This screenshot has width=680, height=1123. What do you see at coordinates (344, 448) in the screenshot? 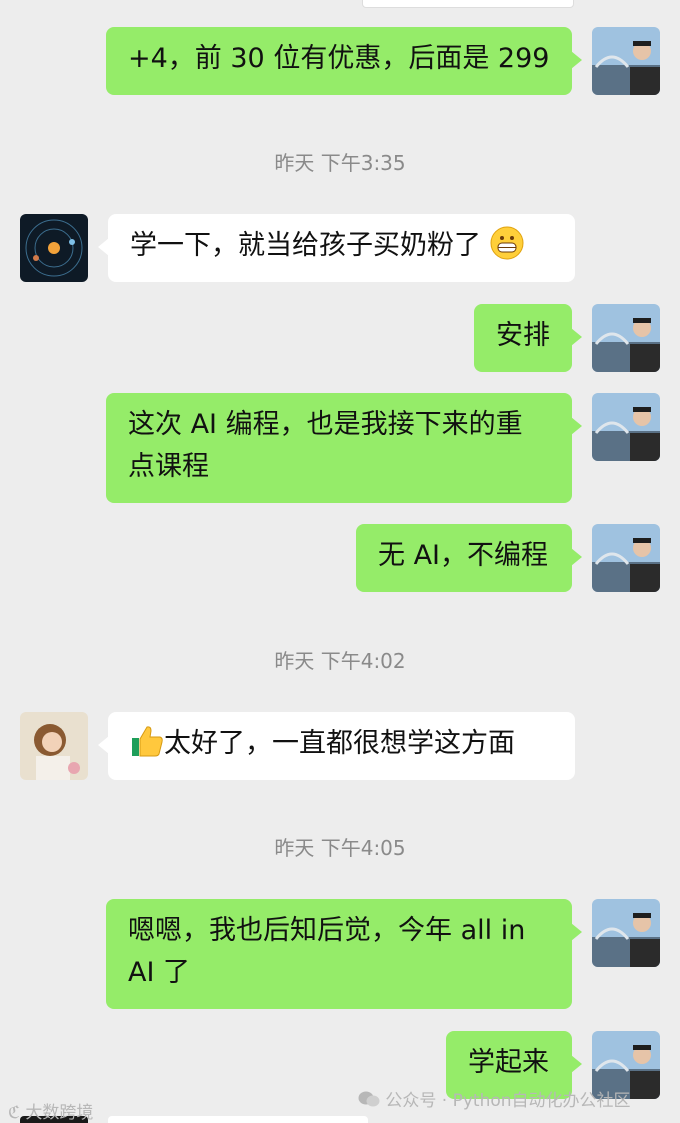
I see `chat-bubble-outgoing: 这次 AI 编程，也是我接下来的重 点课程` at bounding box center [344, 448].